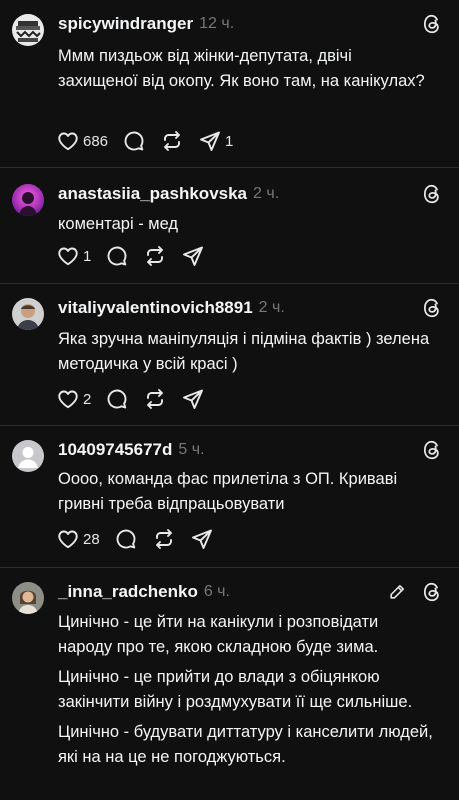 The width and height of the screenshot is (459, 800). Describe the element at coordinates (191, 449) in the screenshot. I see `timestamp: 5 ч.` at that location.